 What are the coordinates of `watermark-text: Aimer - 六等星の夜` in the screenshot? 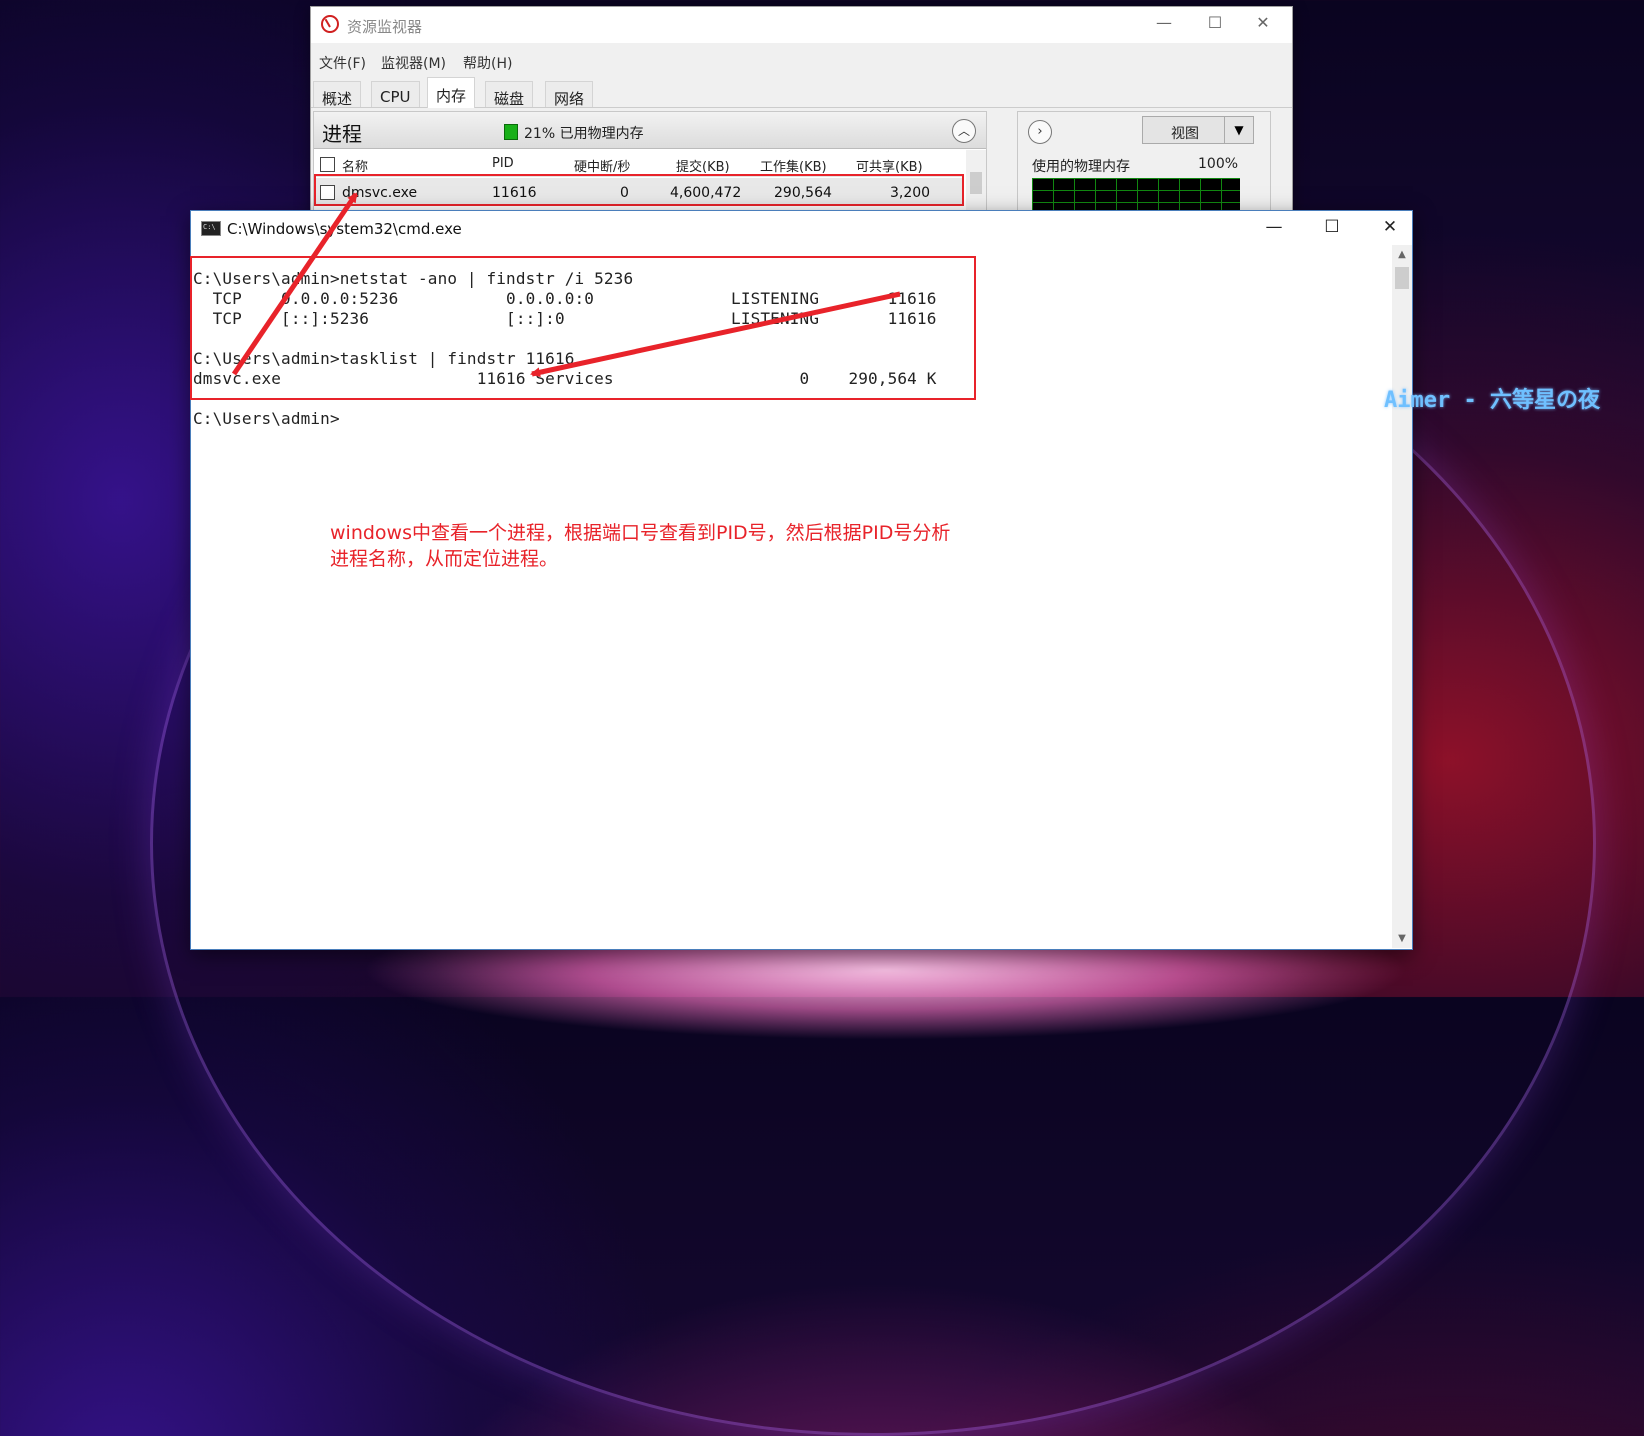 It's located at (1492, 400).